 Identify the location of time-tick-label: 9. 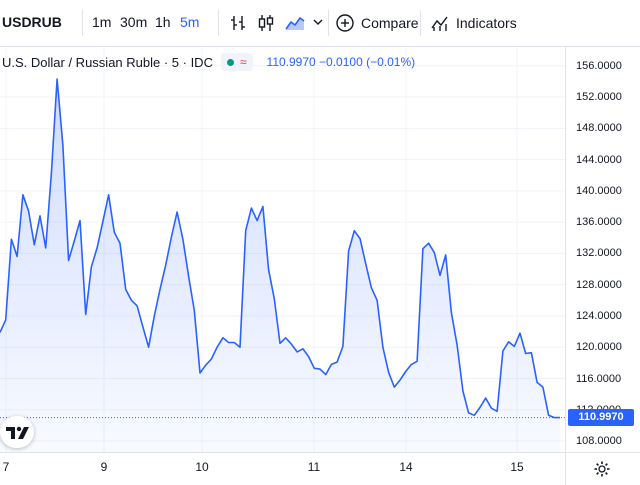
(104, 467).